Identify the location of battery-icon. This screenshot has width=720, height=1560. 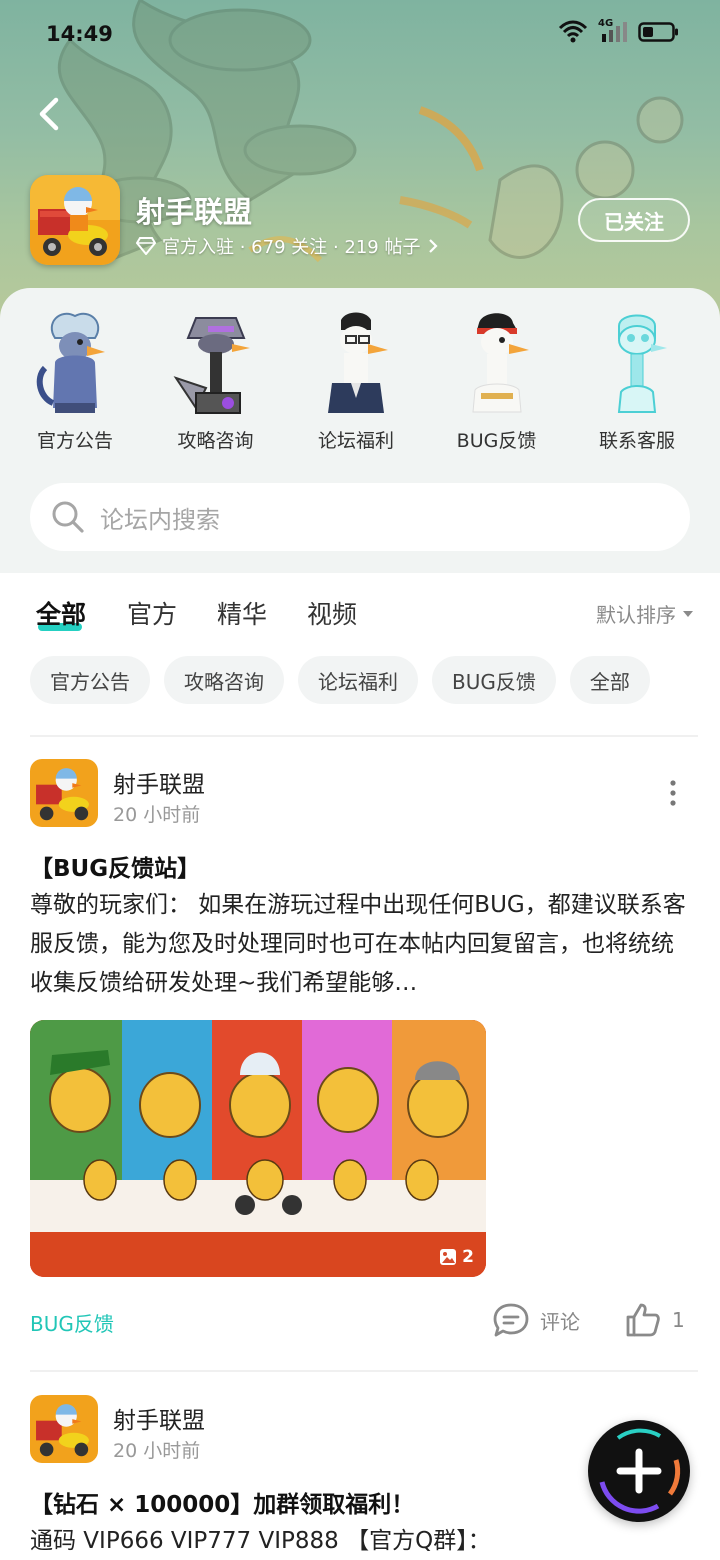
(658, 32).